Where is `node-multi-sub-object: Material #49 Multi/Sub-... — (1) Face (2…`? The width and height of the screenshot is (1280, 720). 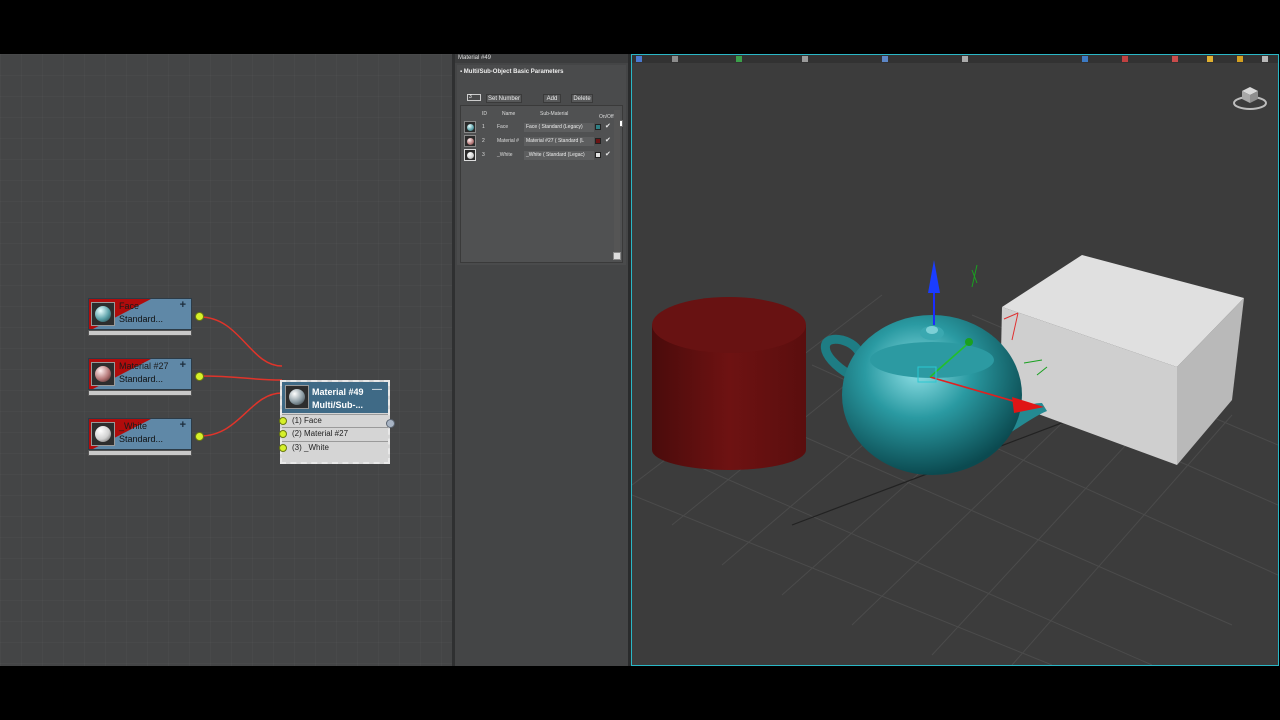 node-multi-sub-object: Material #49 Multi/Sub-... — (1) Face (2… is located at coordinates (337, 422).